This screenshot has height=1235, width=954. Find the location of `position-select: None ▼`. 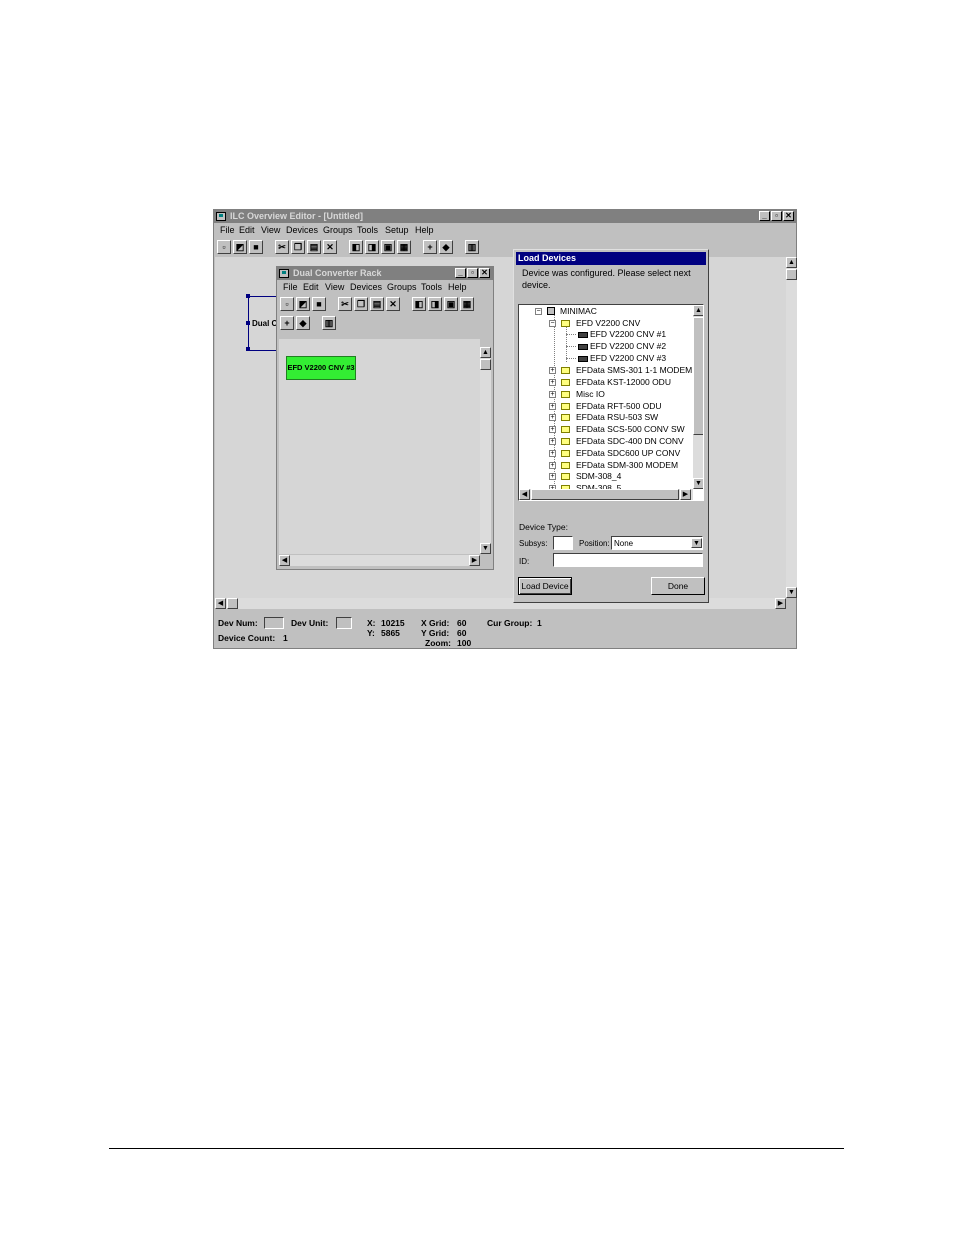

position-select: None ▼ is located at coordinates (657, 543).